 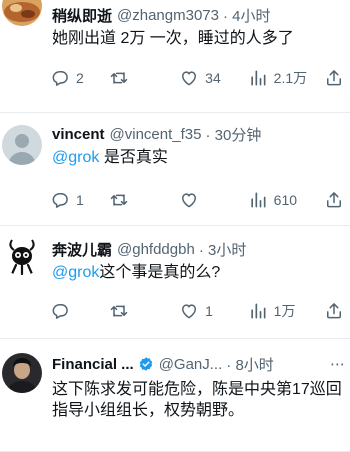 What do you see at coordinates (223, 249) in the screenshot?
I see `timestamp: · 3小时` at bounding box center [223, 249].